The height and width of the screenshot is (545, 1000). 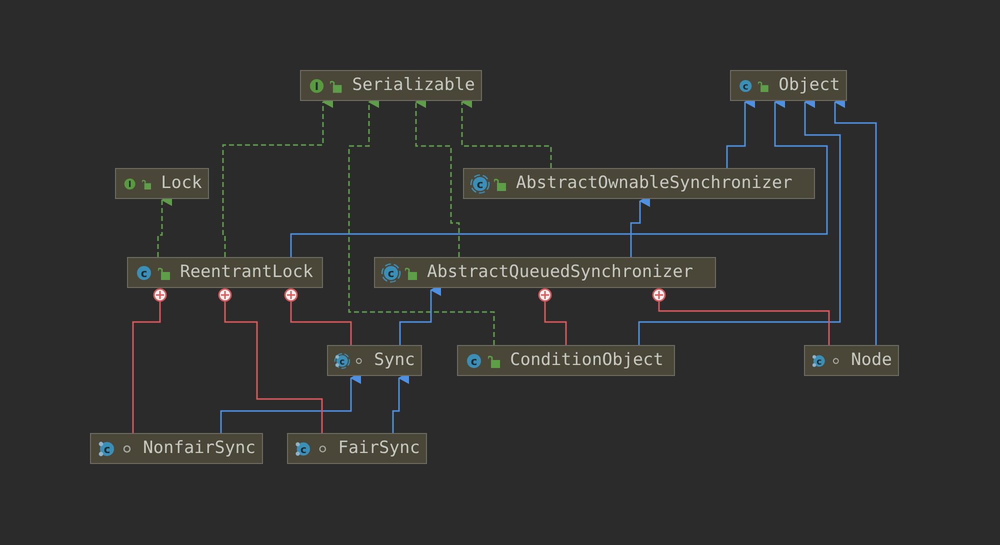 I want to click on interface-node: I Serializable, so click(x=391, y=85).